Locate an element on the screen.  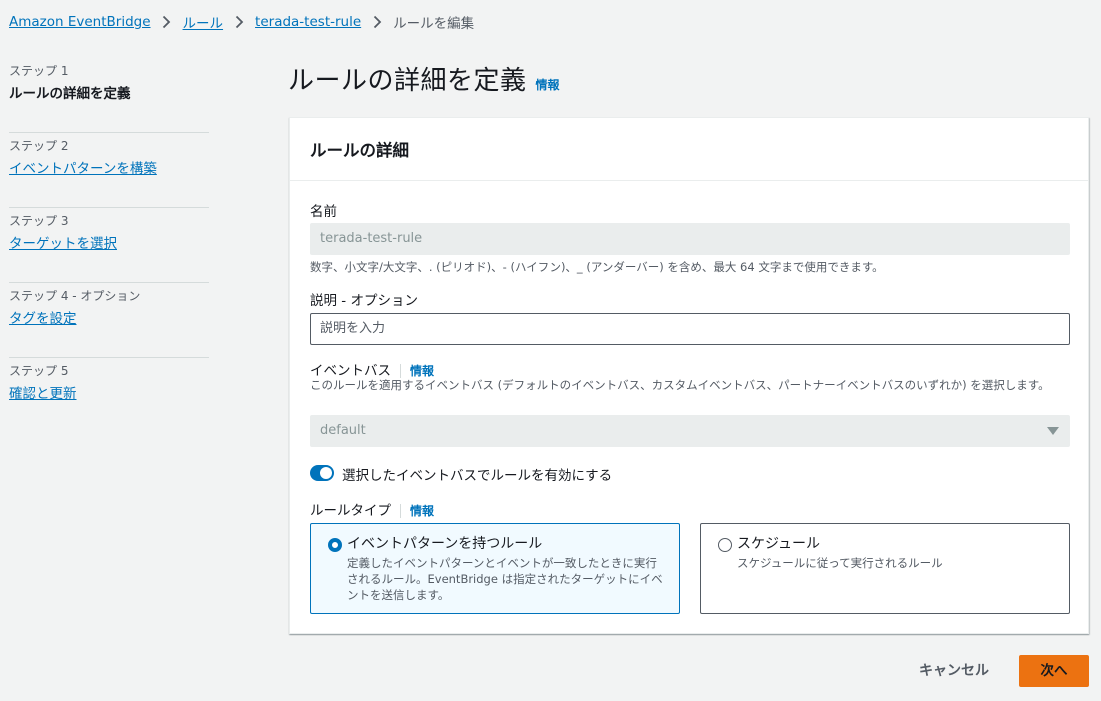
description-input: 説明を入力 is located at coordinates (690, 329).